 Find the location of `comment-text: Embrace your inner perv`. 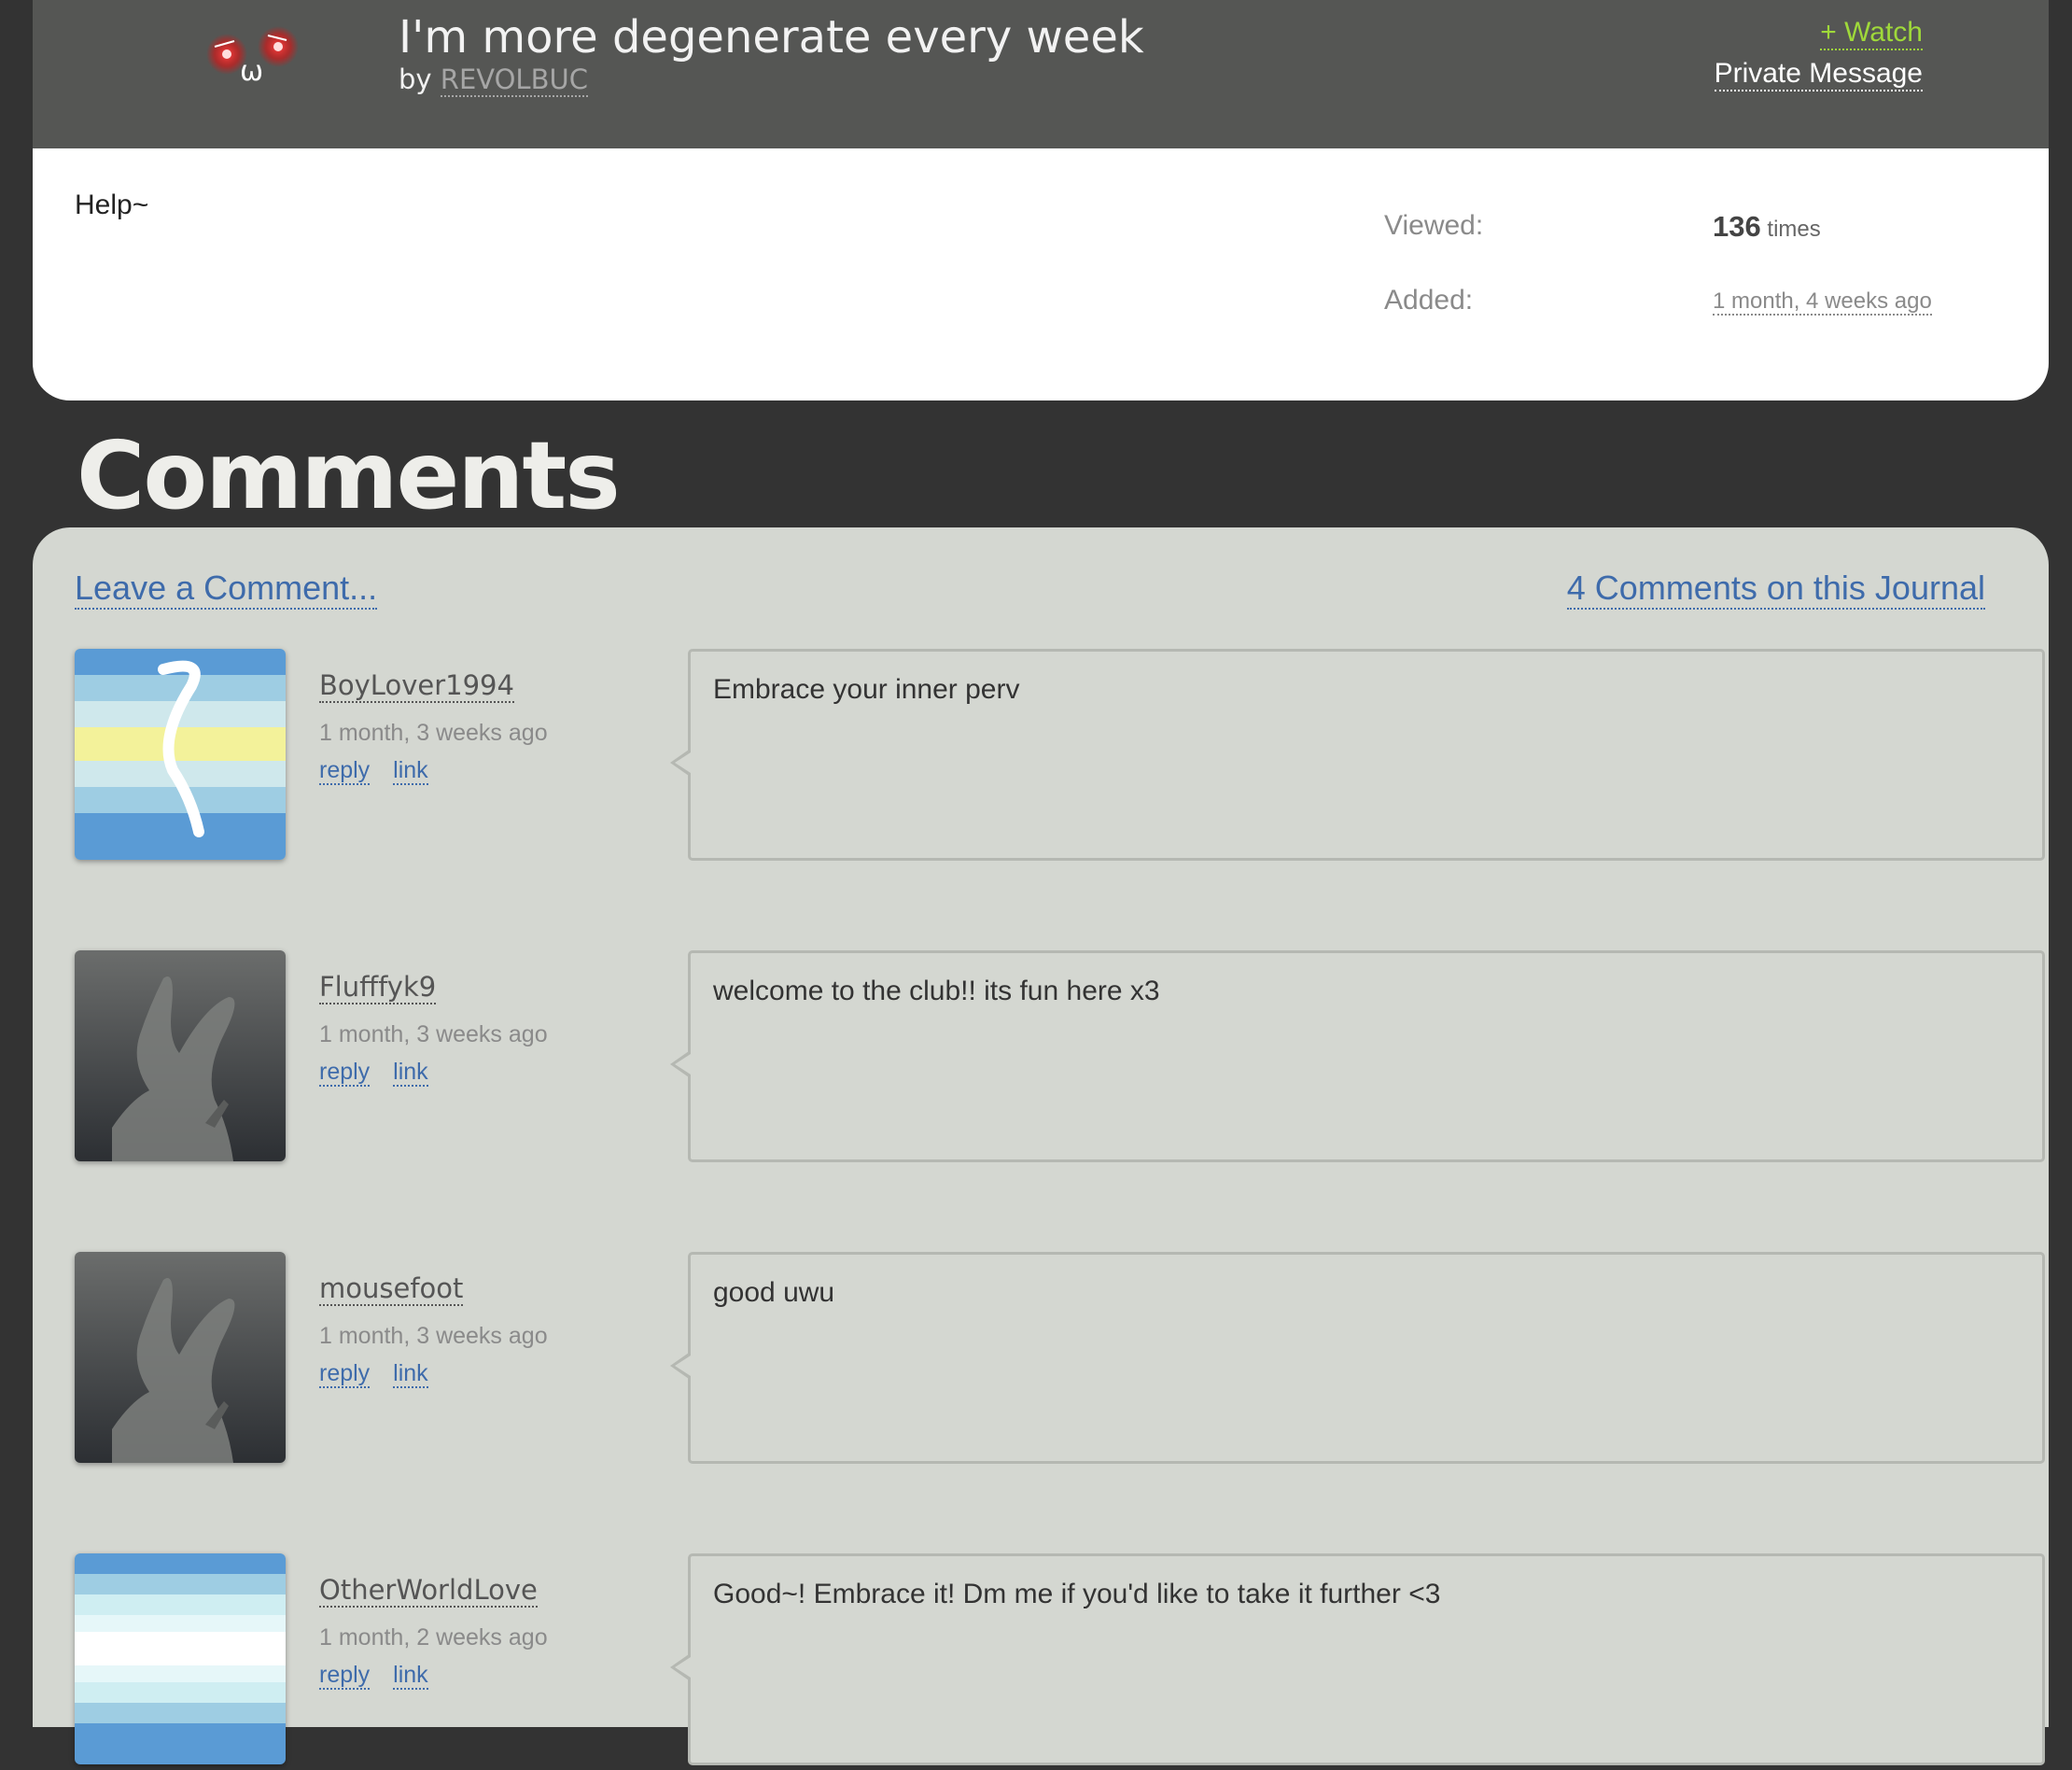

comment-text: Embrace your inner perv is located at coordinates (866, 689).